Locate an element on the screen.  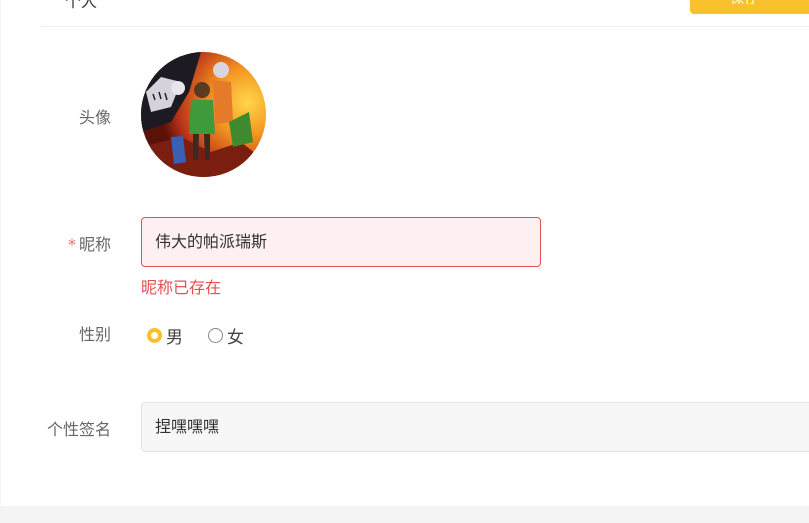
avatar is located at coordinates (203, 114).